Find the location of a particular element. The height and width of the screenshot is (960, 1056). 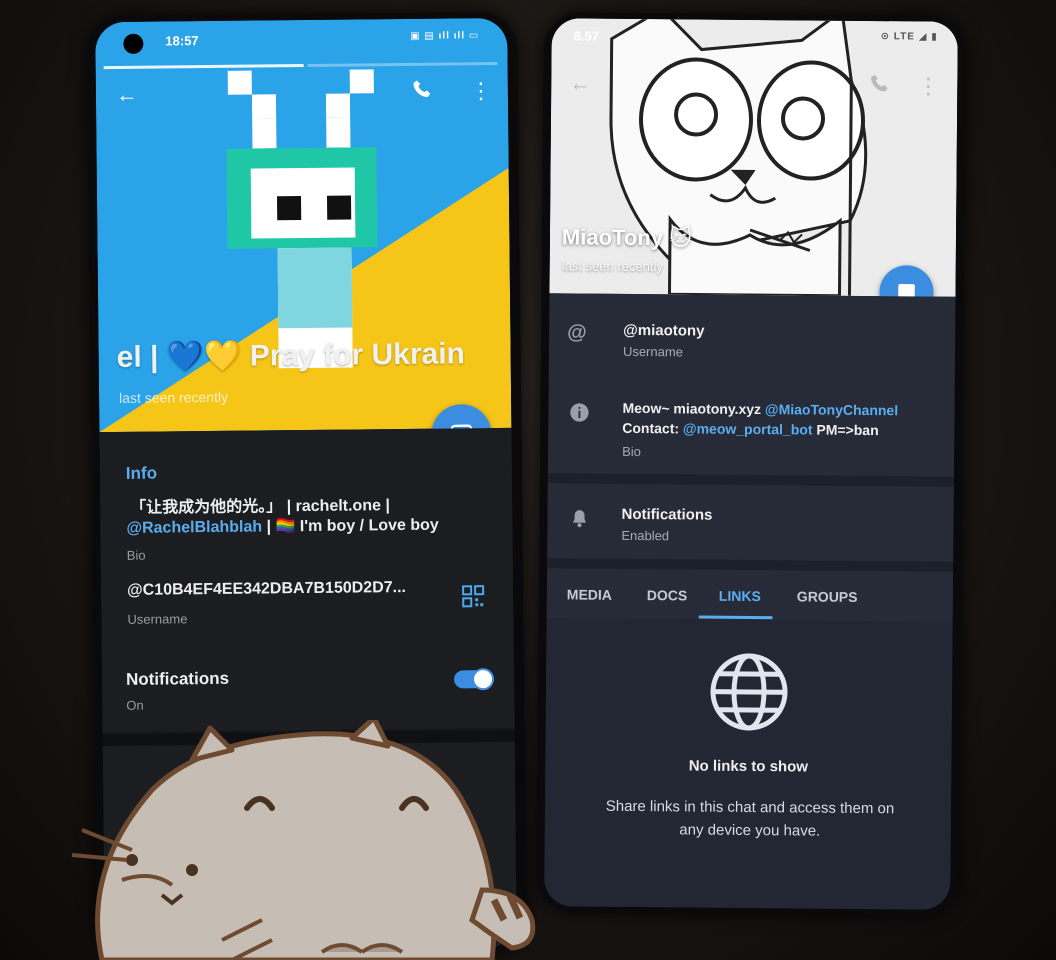

status-bar: 18:57 ▣ ▤ ıll ıll ▭ is located at coordinates (301, 37).